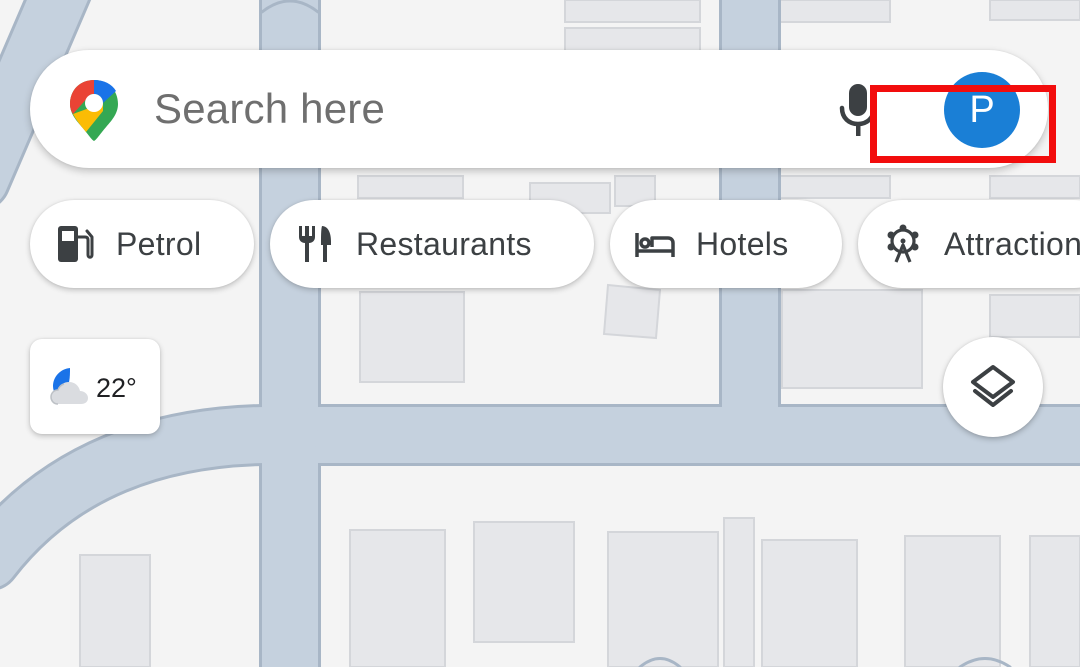 The image size is (1080, 667). Describe the element at coordinates (742, 243) in the screenshot. I see `chip-label: Hotels` at that location.